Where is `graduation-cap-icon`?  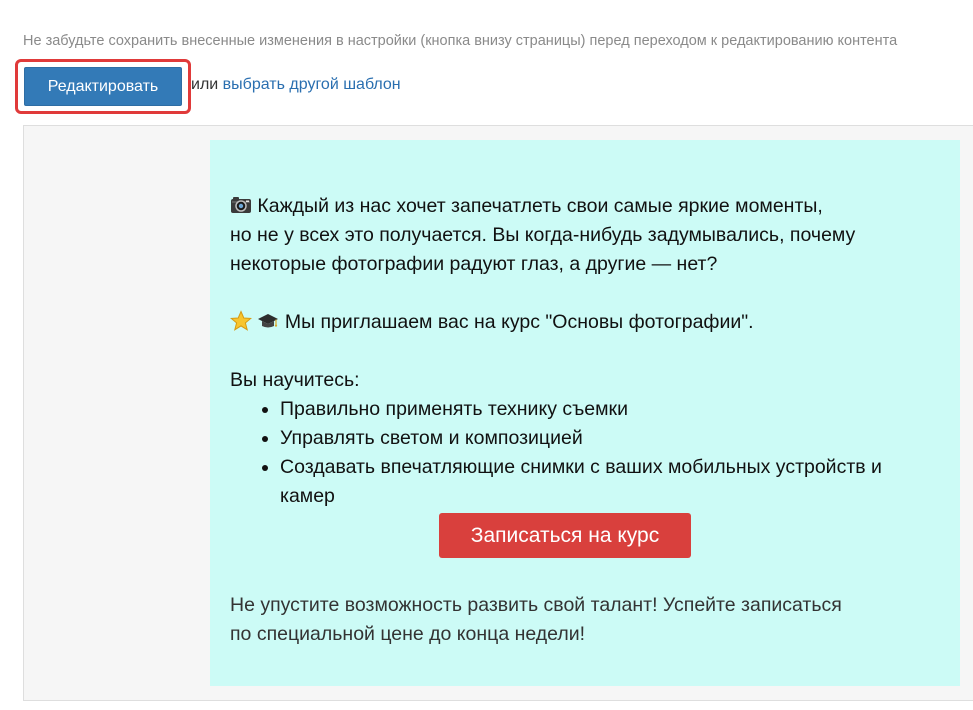
graduation-cap-icon is located at coordinates (268, 321).